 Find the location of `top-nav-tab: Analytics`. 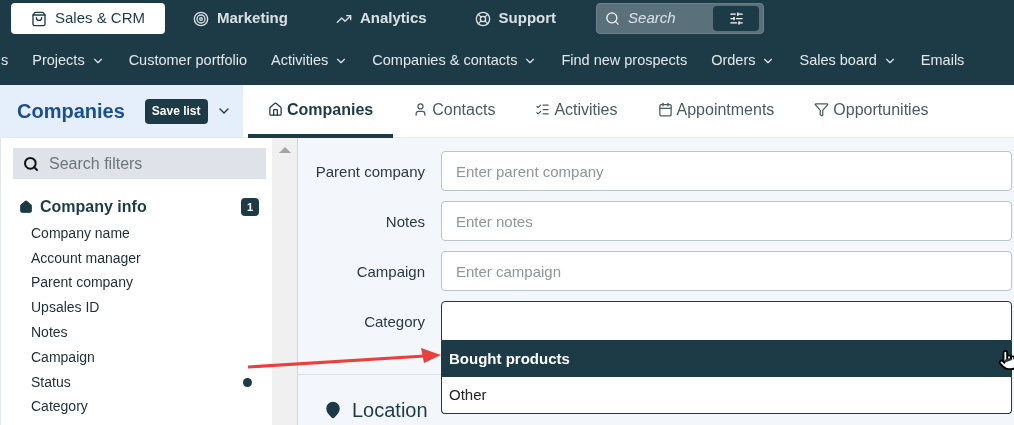

top-nav-tab: Analytics is located at coordinates (381, 18).